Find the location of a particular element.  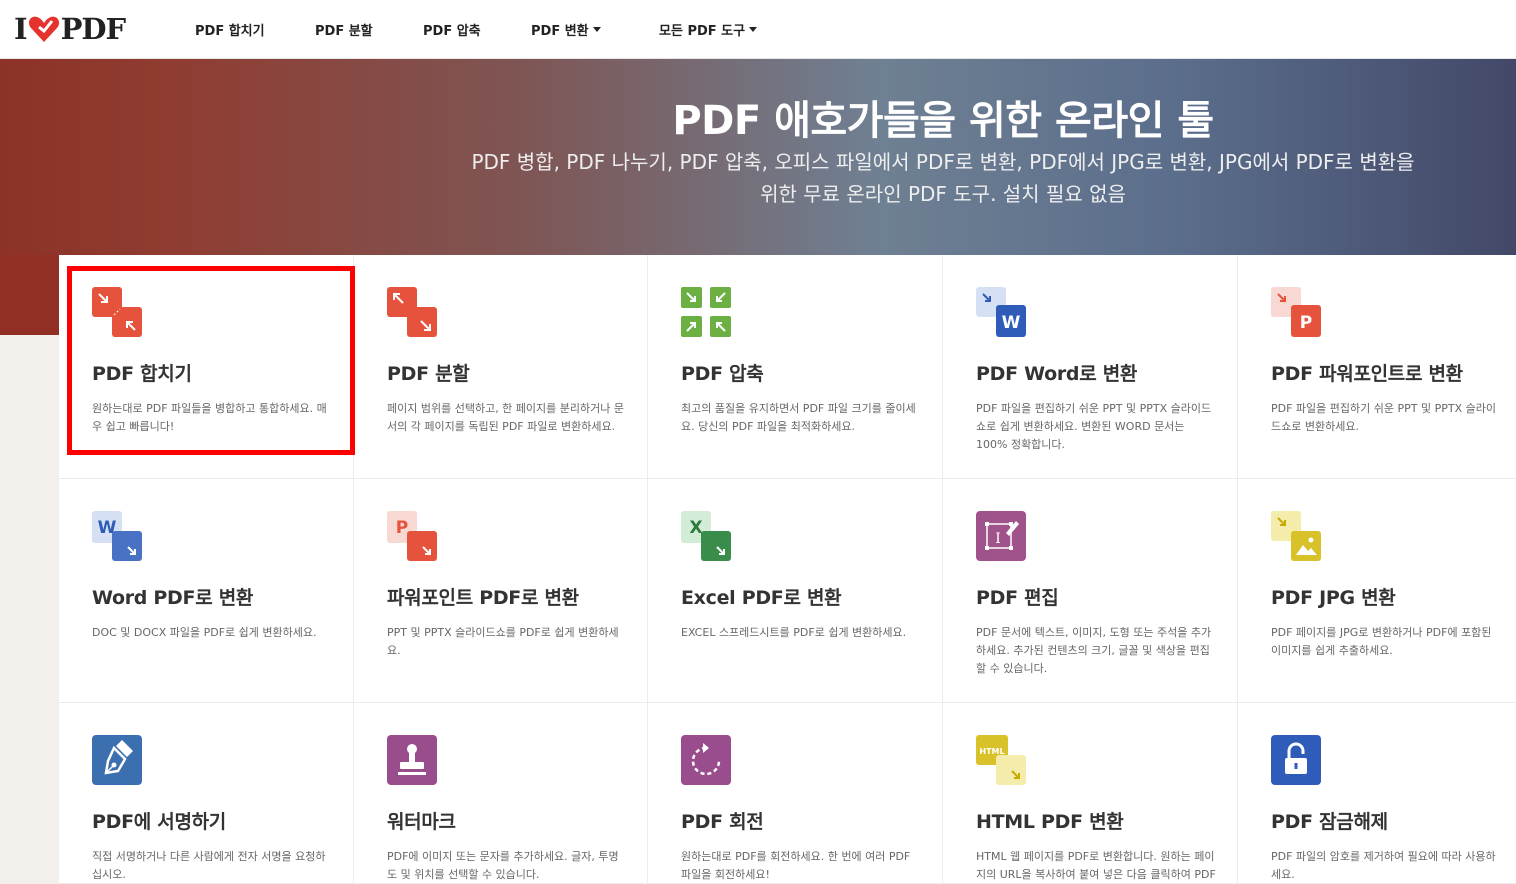

nav-label: PDF 분할 is located at coordinates (344, 31).